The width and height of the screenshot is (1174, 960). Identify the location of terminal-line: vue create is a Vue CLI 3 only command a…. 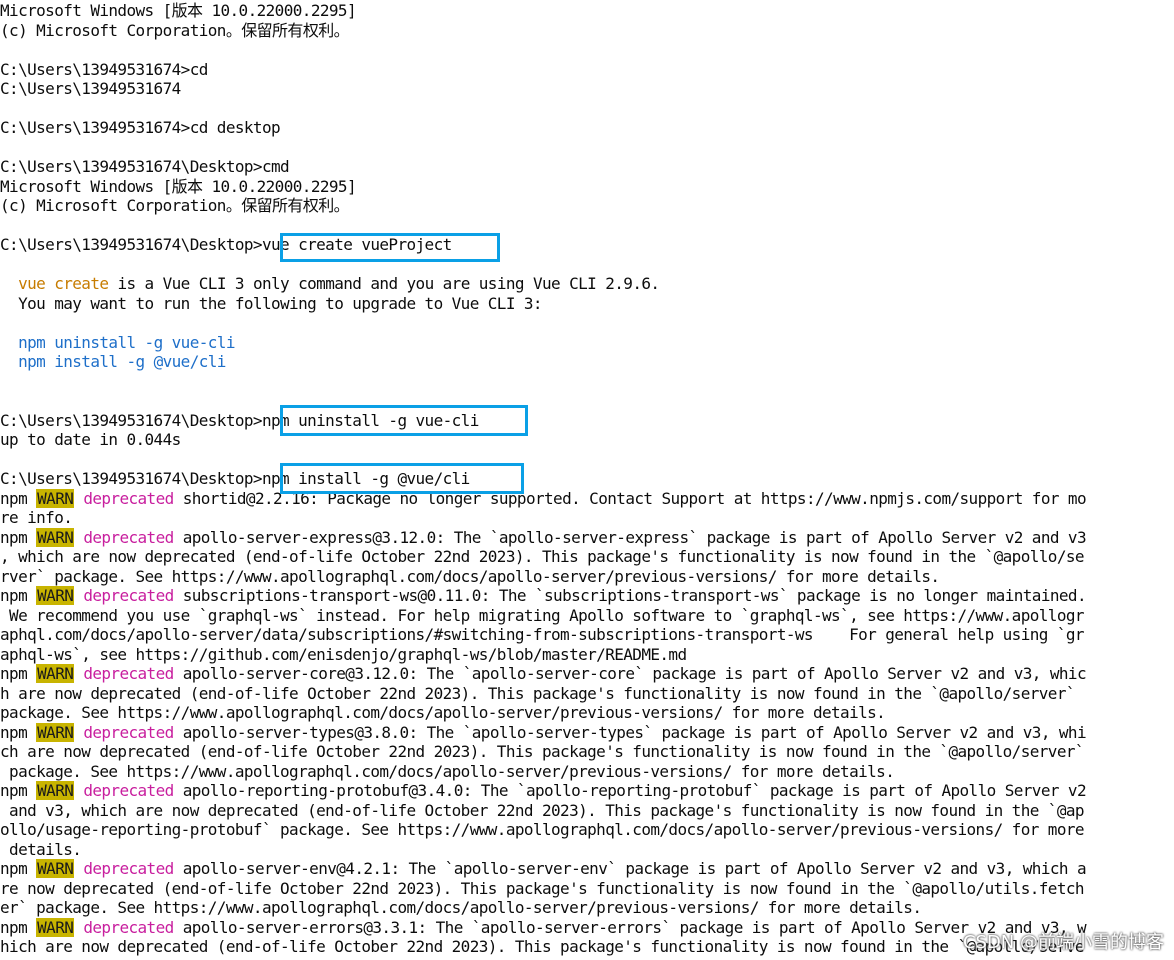
(330, 284).